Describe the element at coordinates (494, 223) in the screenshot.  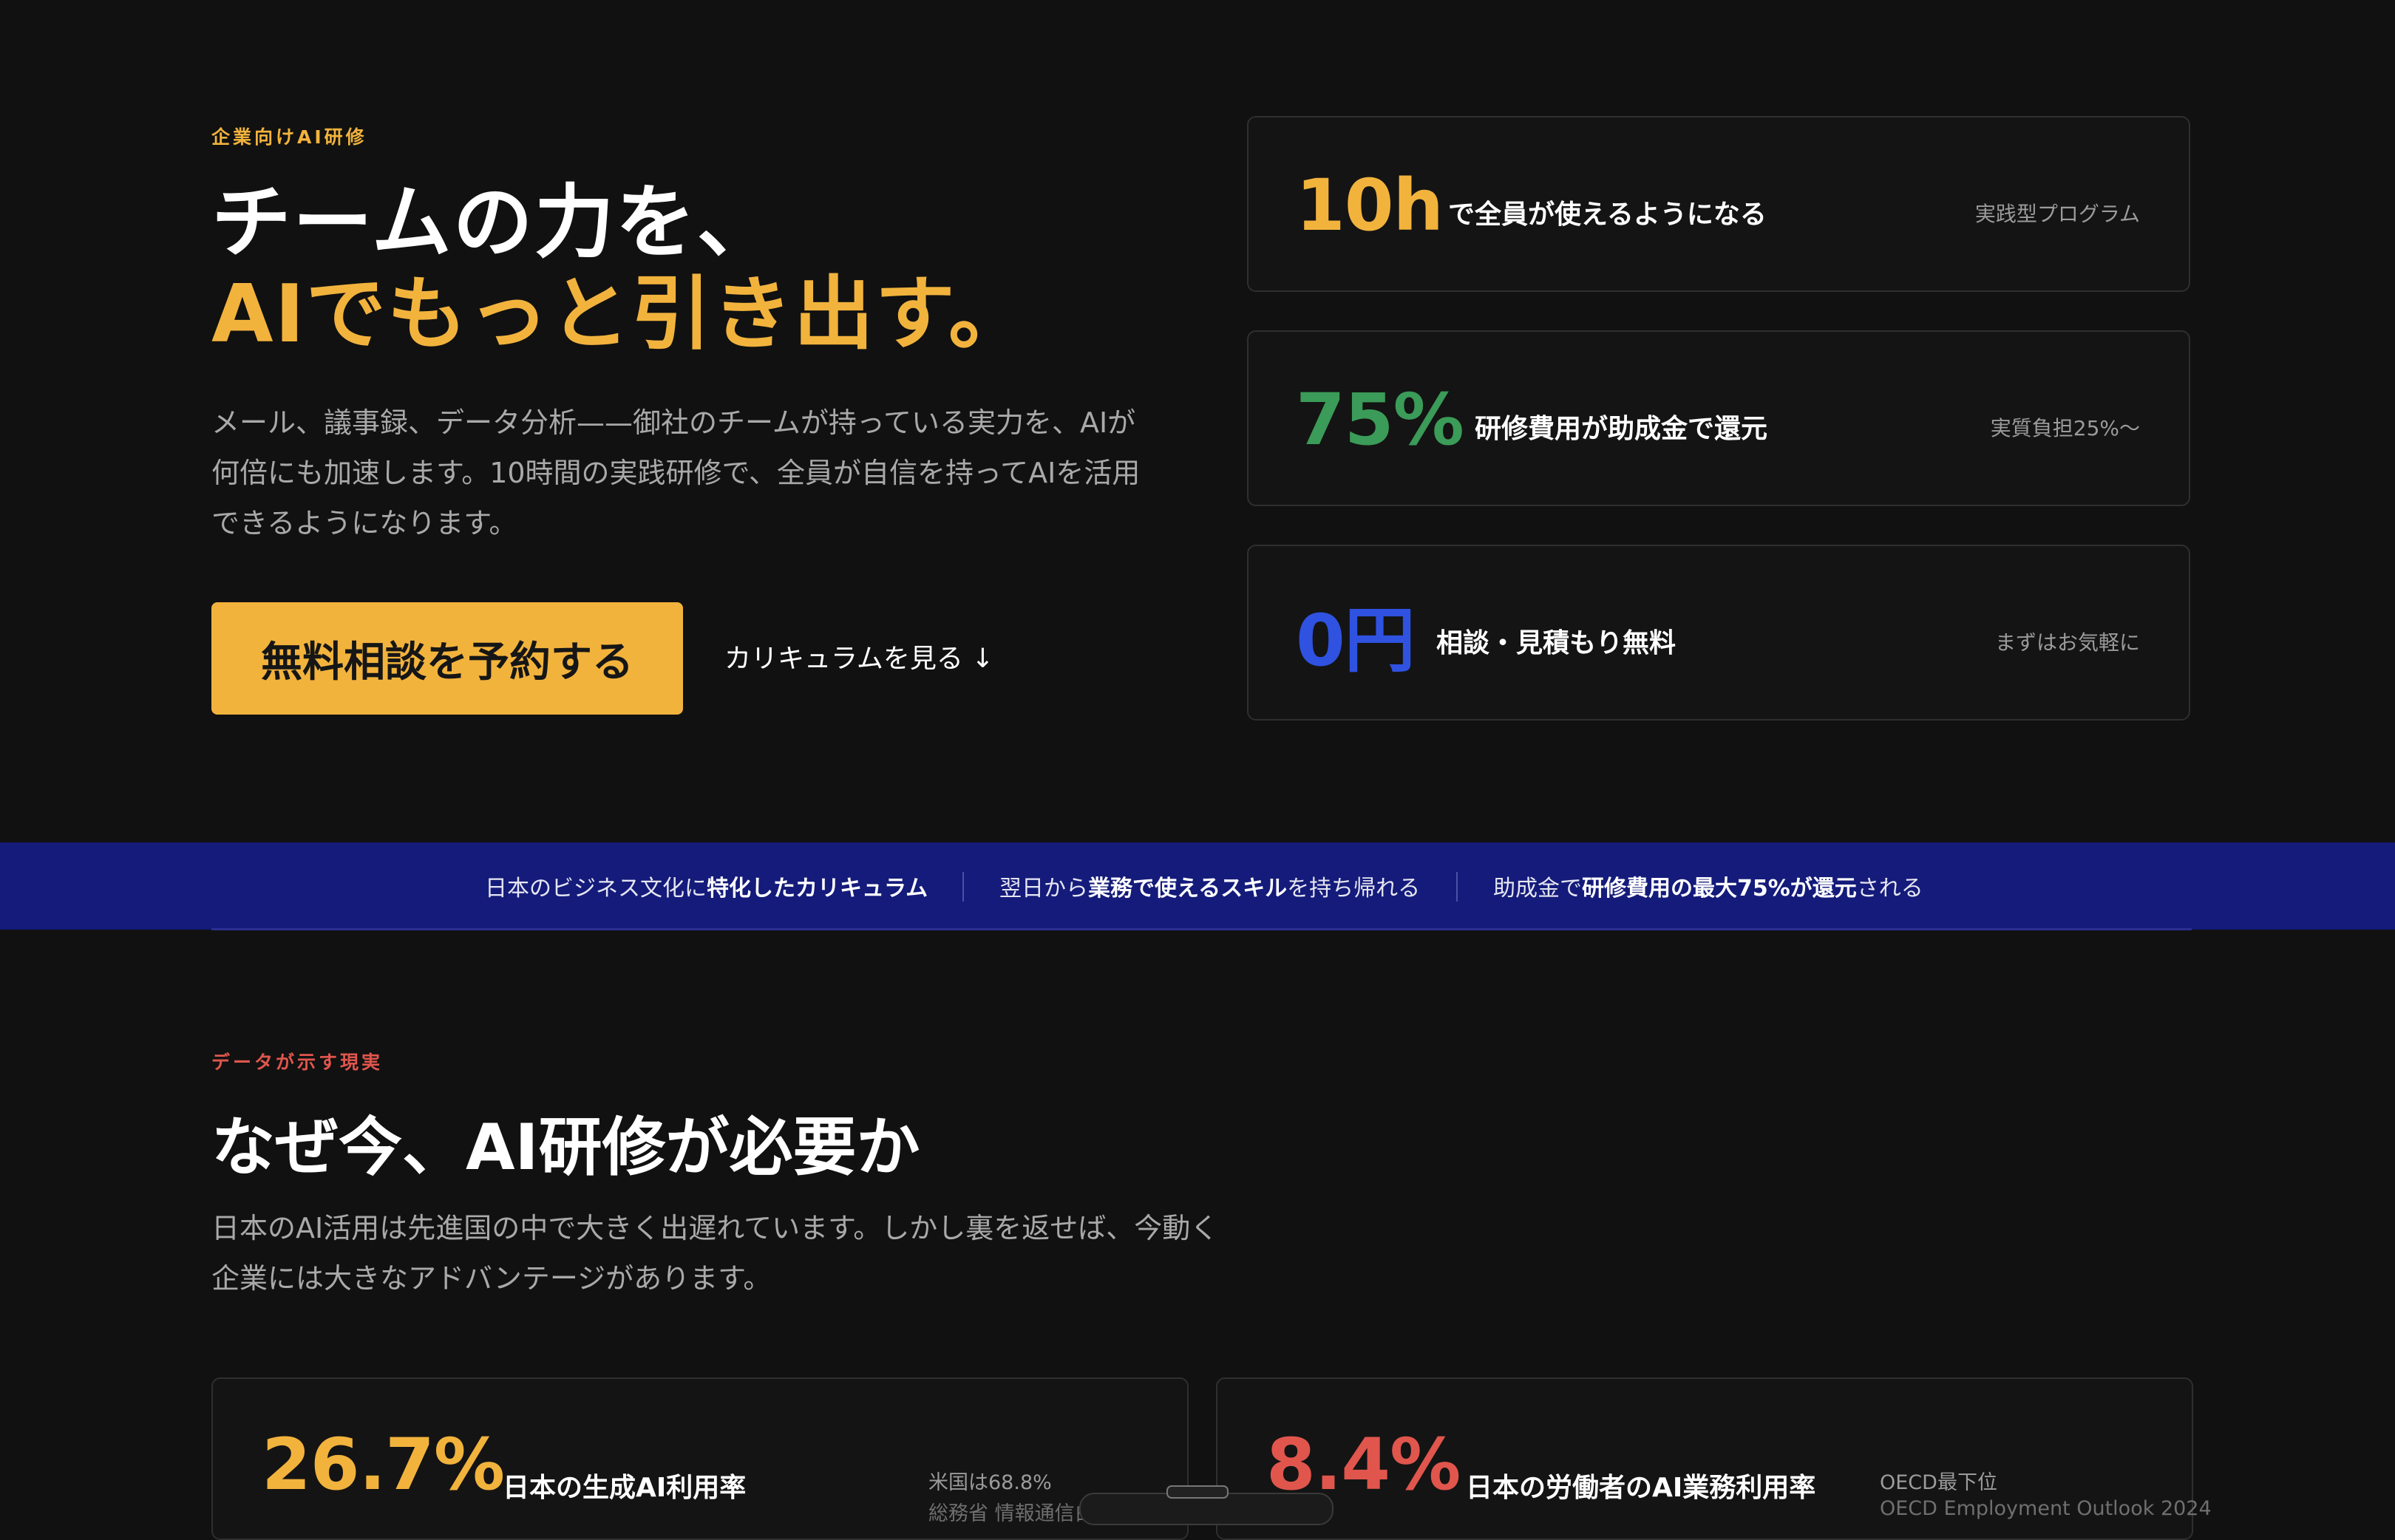
I see `hero-title-line1: チームの力を、` at that location.